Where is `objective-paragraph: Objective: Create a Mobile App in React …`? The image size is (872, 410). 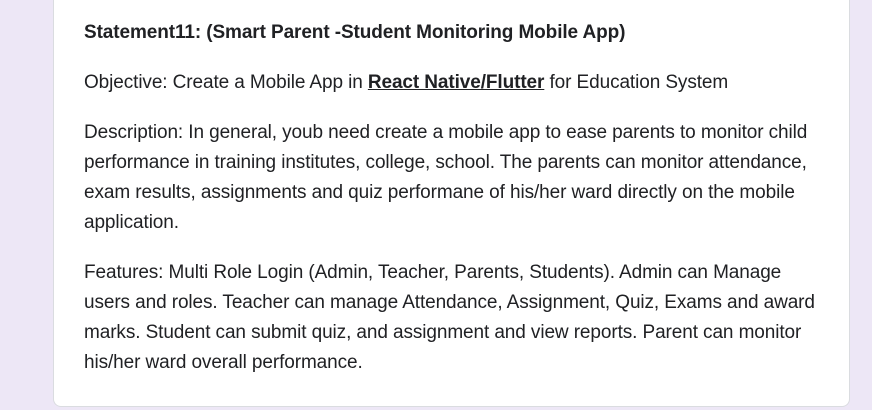
objective-paragraph: Objective: Create a Mobile App in React … is located at coordinates (454, 83).